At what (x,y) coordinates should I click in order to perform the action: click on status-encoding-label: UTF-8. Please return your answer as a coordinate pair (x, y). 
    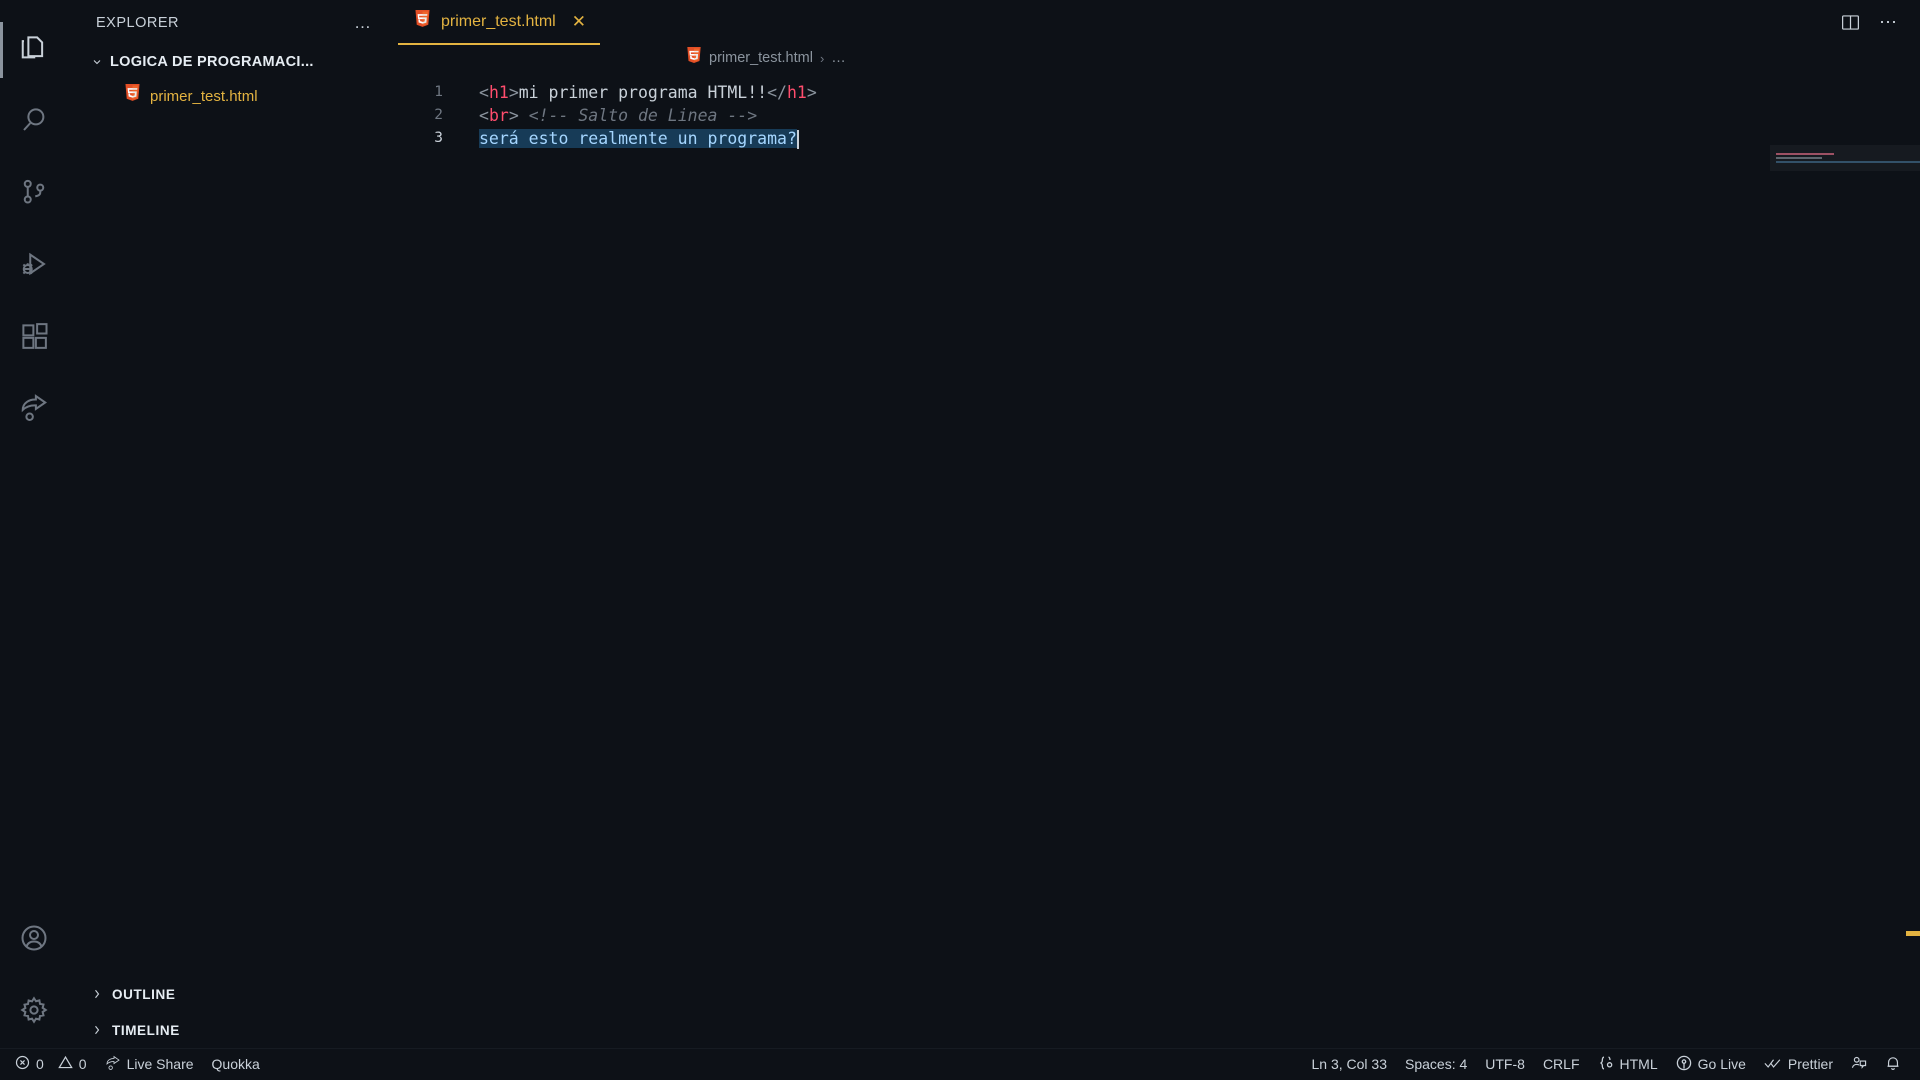
    Looking at the image, I should click on (1505, 1064).